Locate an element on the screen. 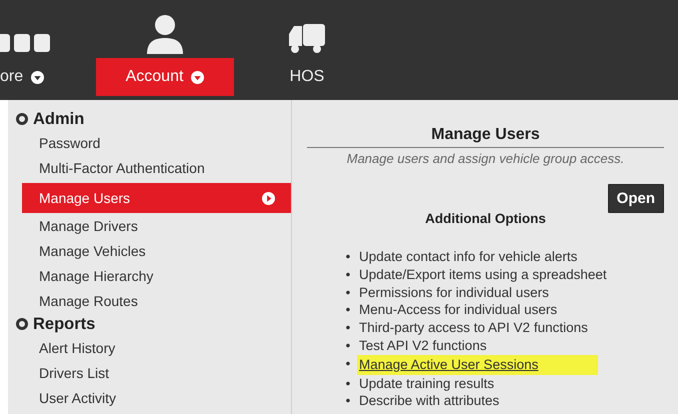 This screenshot has height=414, width=678. option-text: Test API V2 functions is located at coordinates (423, 345).